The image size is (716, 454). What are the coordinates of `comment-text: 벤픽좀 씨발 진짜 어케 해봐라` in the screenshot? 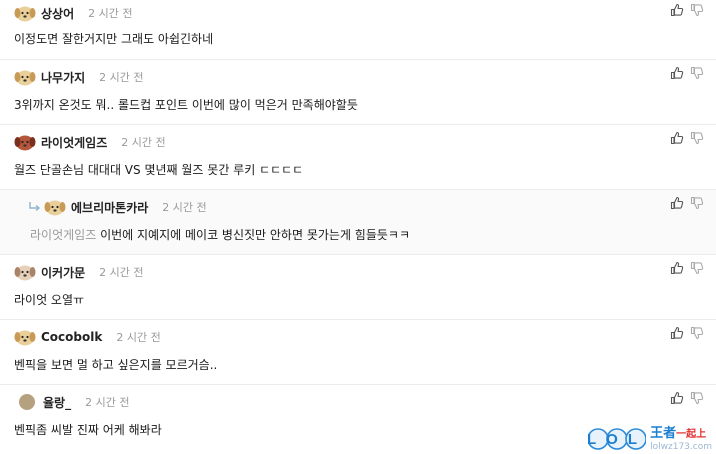 It's located at (88, 430).